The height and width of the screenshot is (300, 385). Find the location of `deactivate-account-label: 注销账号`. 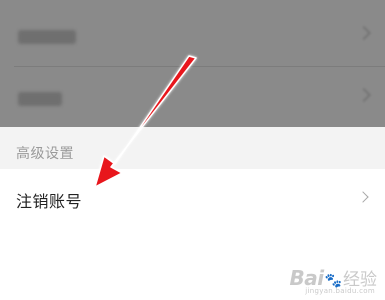

deactivate-account-label: 注销账号 is located at coordinates (49, 201).